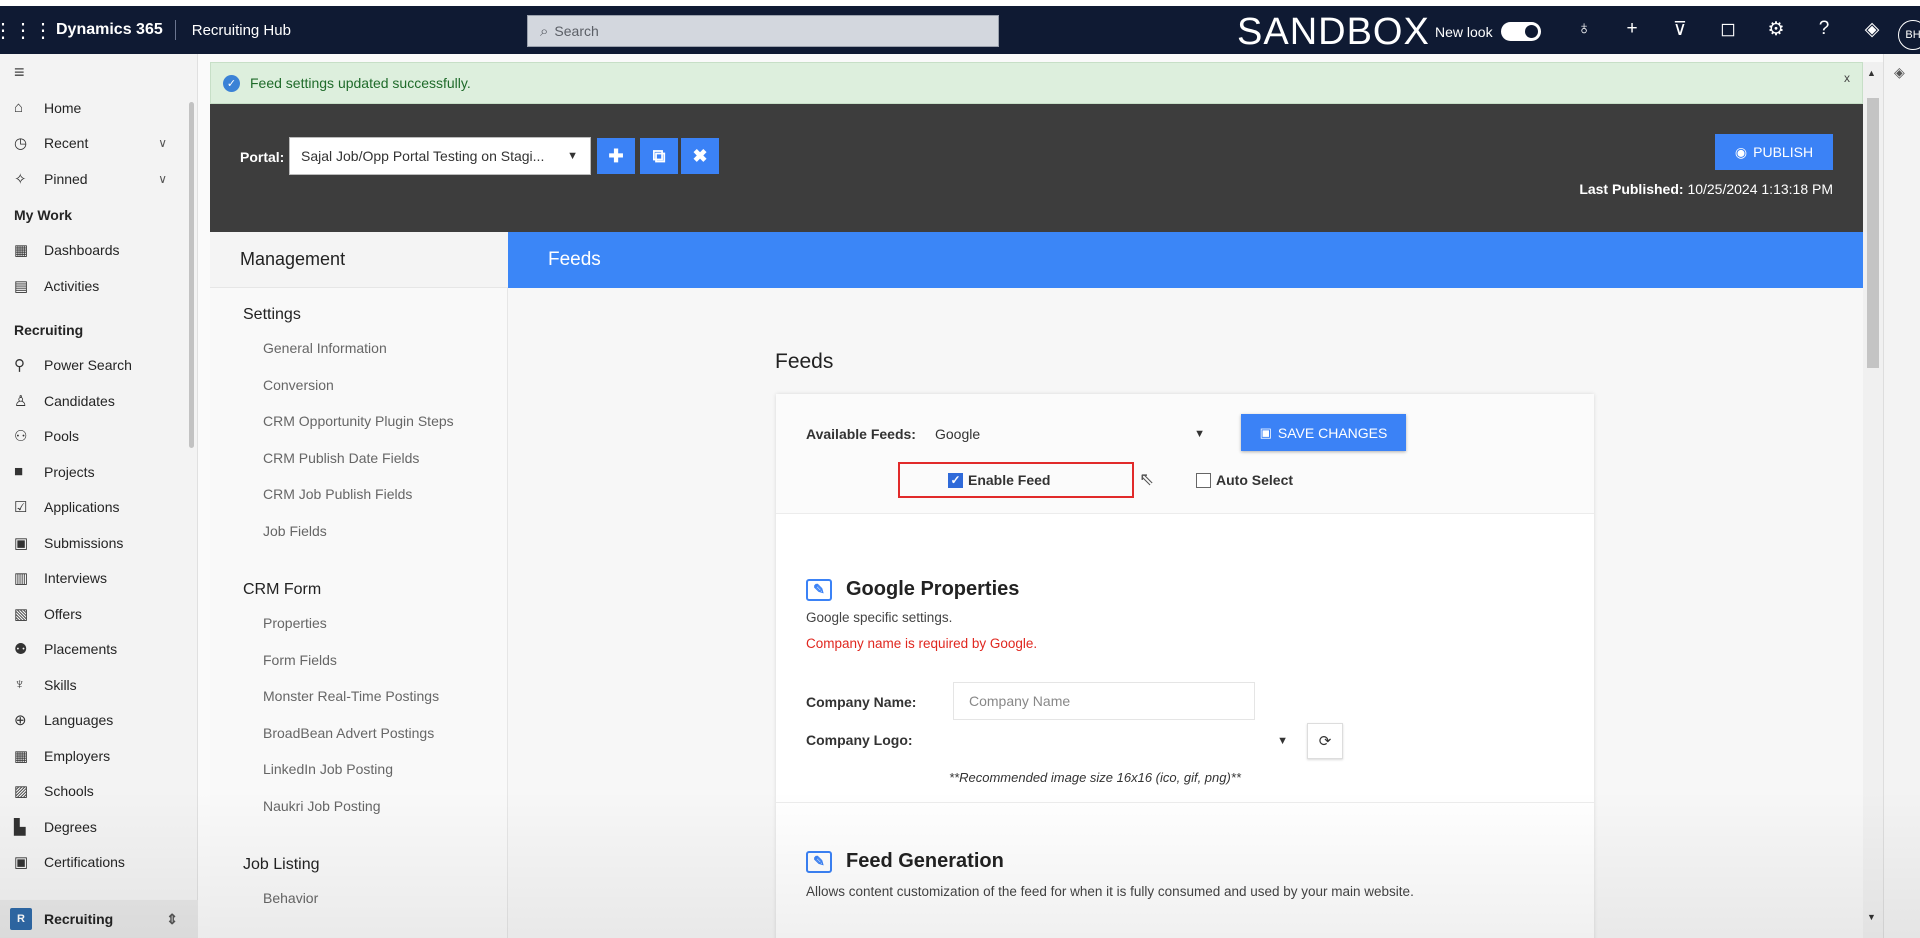 This screenshot has width=1920, height=938. I want to click on app-launcher-icon: ⋮⋮⋮, so click(26, 30).